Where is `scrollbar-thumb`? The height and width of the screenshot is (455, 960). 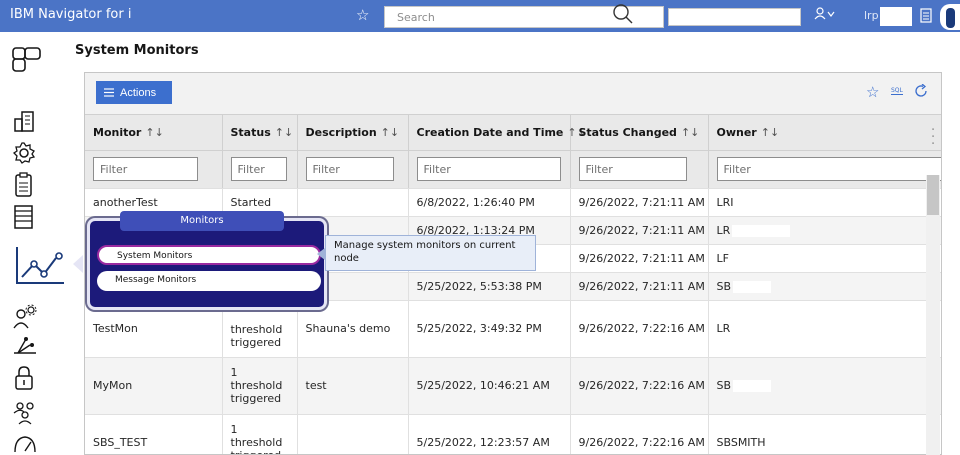 scrollbar-thumb is located at coordinates (933, 195).